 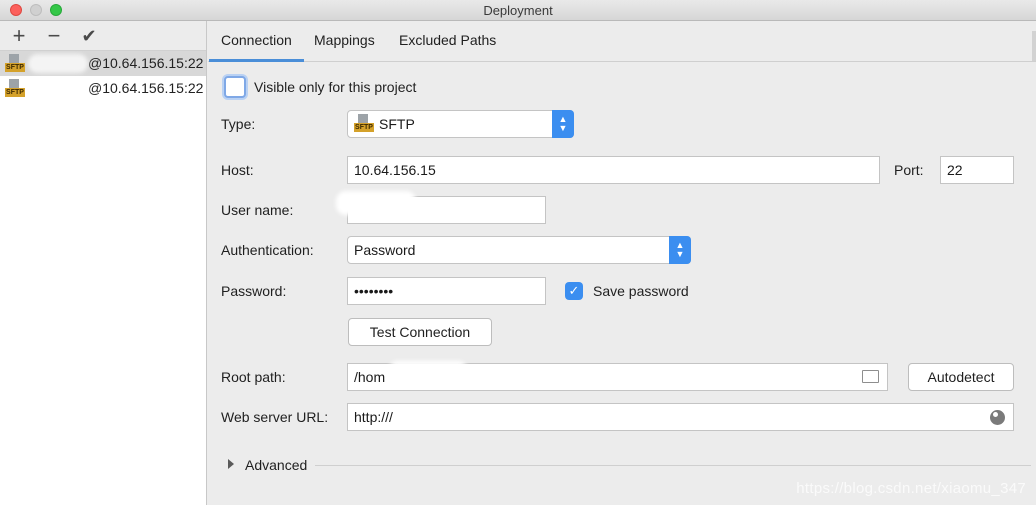 I want to click on password-input: ••••••••, so click(x=446, y=291).